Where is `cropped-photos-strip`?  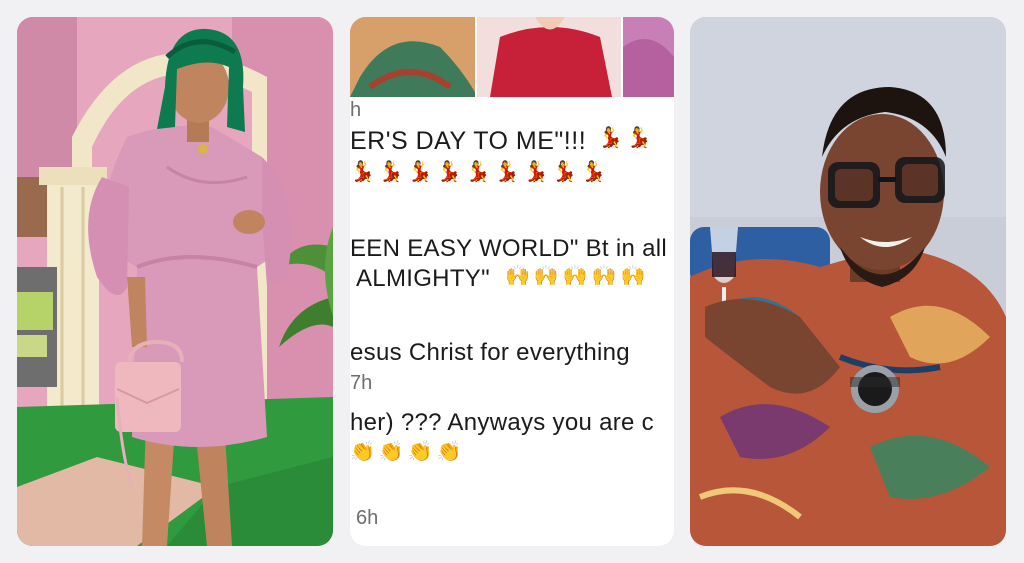
cropped-photos-strip is located at coordinates (512, 57).